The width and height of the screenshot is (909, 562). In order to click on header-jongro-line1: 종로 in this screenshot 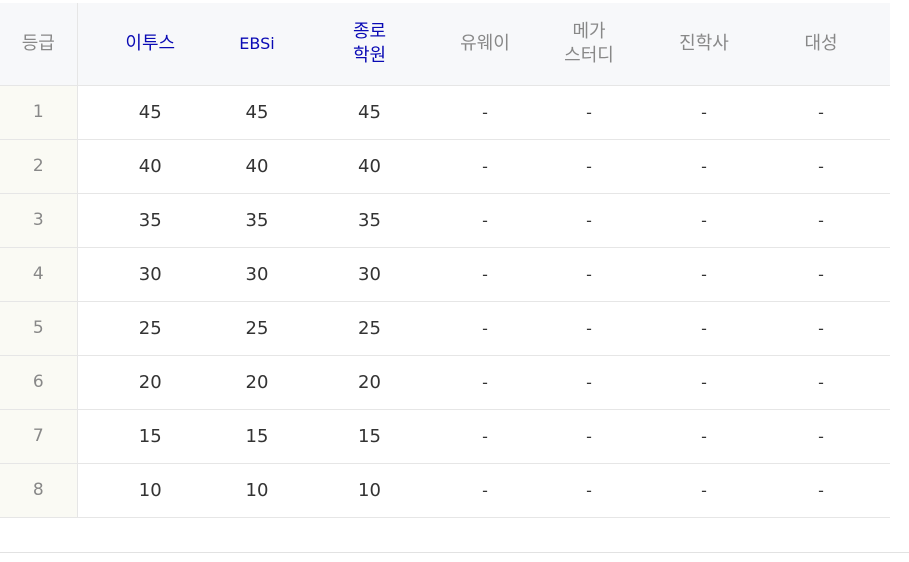, I will do `click(369, 31)`.